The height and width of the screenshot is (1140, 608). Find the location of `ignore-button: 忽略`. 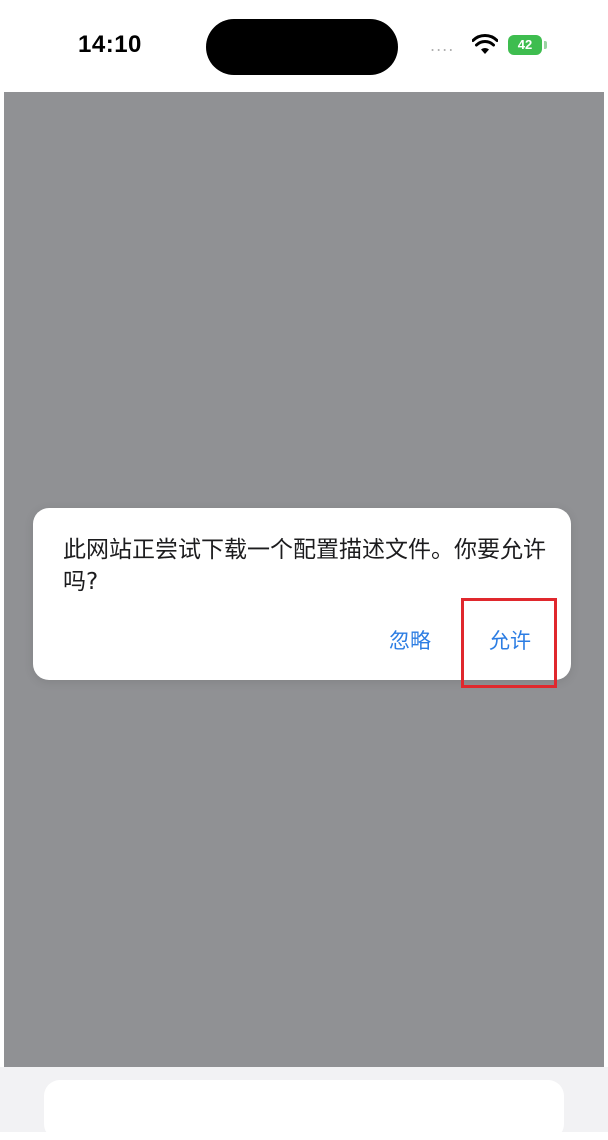

ignore-button: 忽略 is located at coordinates (410, 641).